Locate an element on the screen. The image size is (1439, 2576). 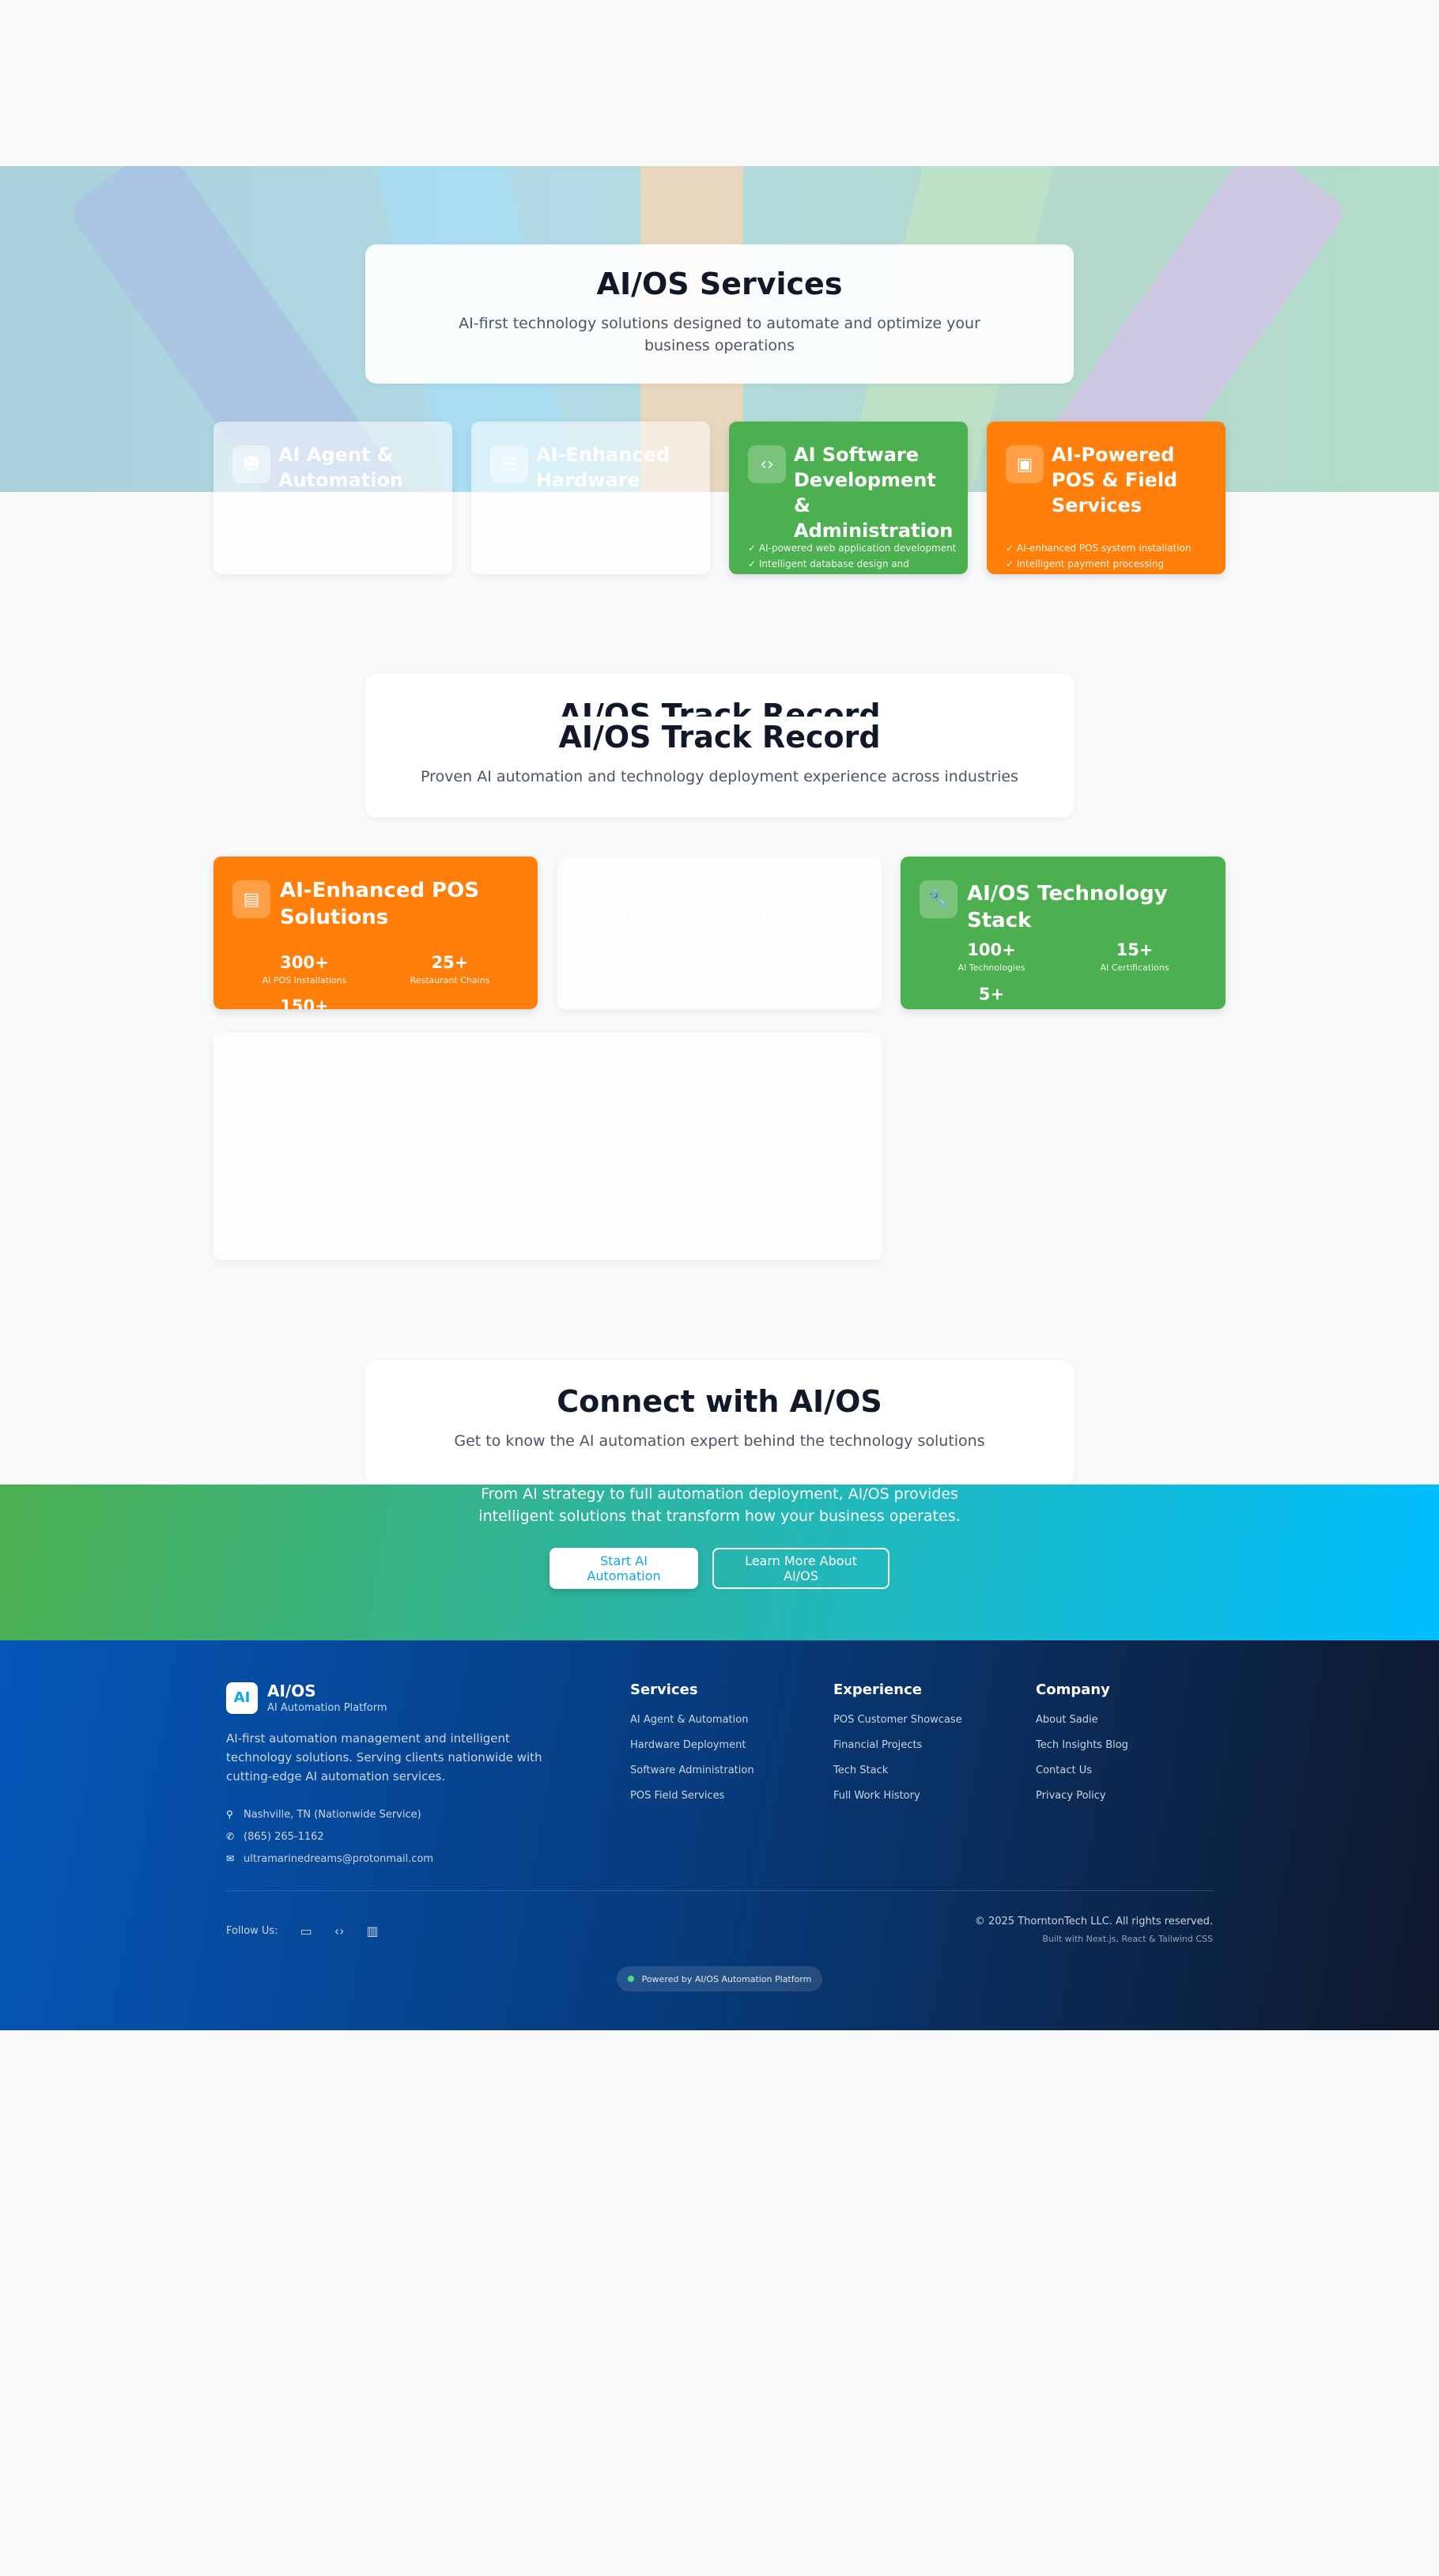
window-icon: ▭ is located at coordinates (306, 1931).